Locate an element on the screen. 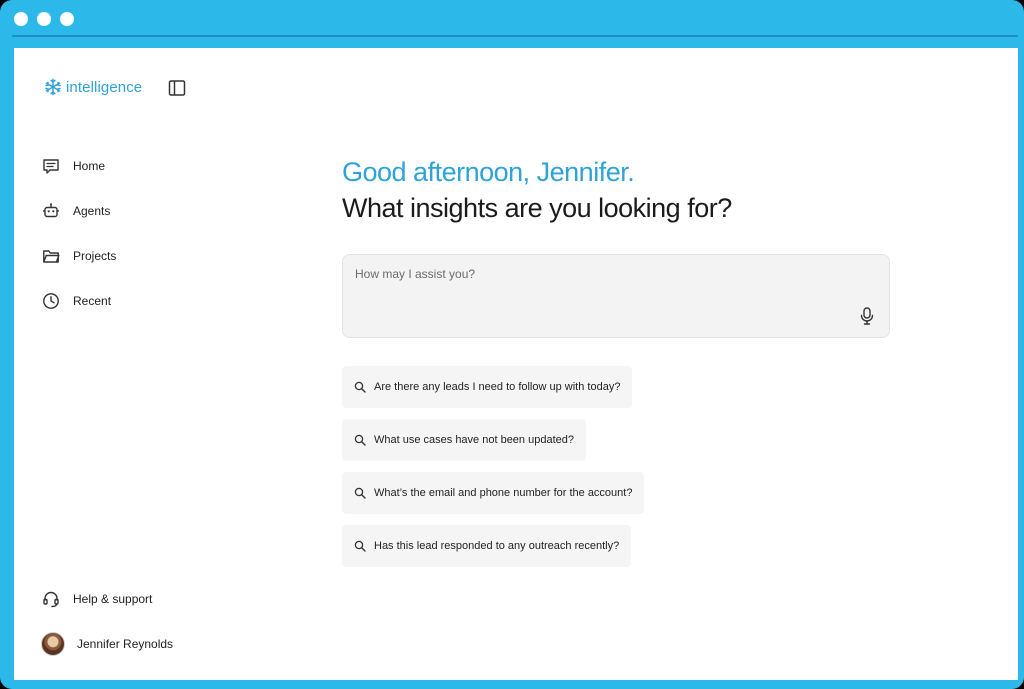 This screenshot has height=689, width=1024. window-close-dot is located at coordinates (21, 19).